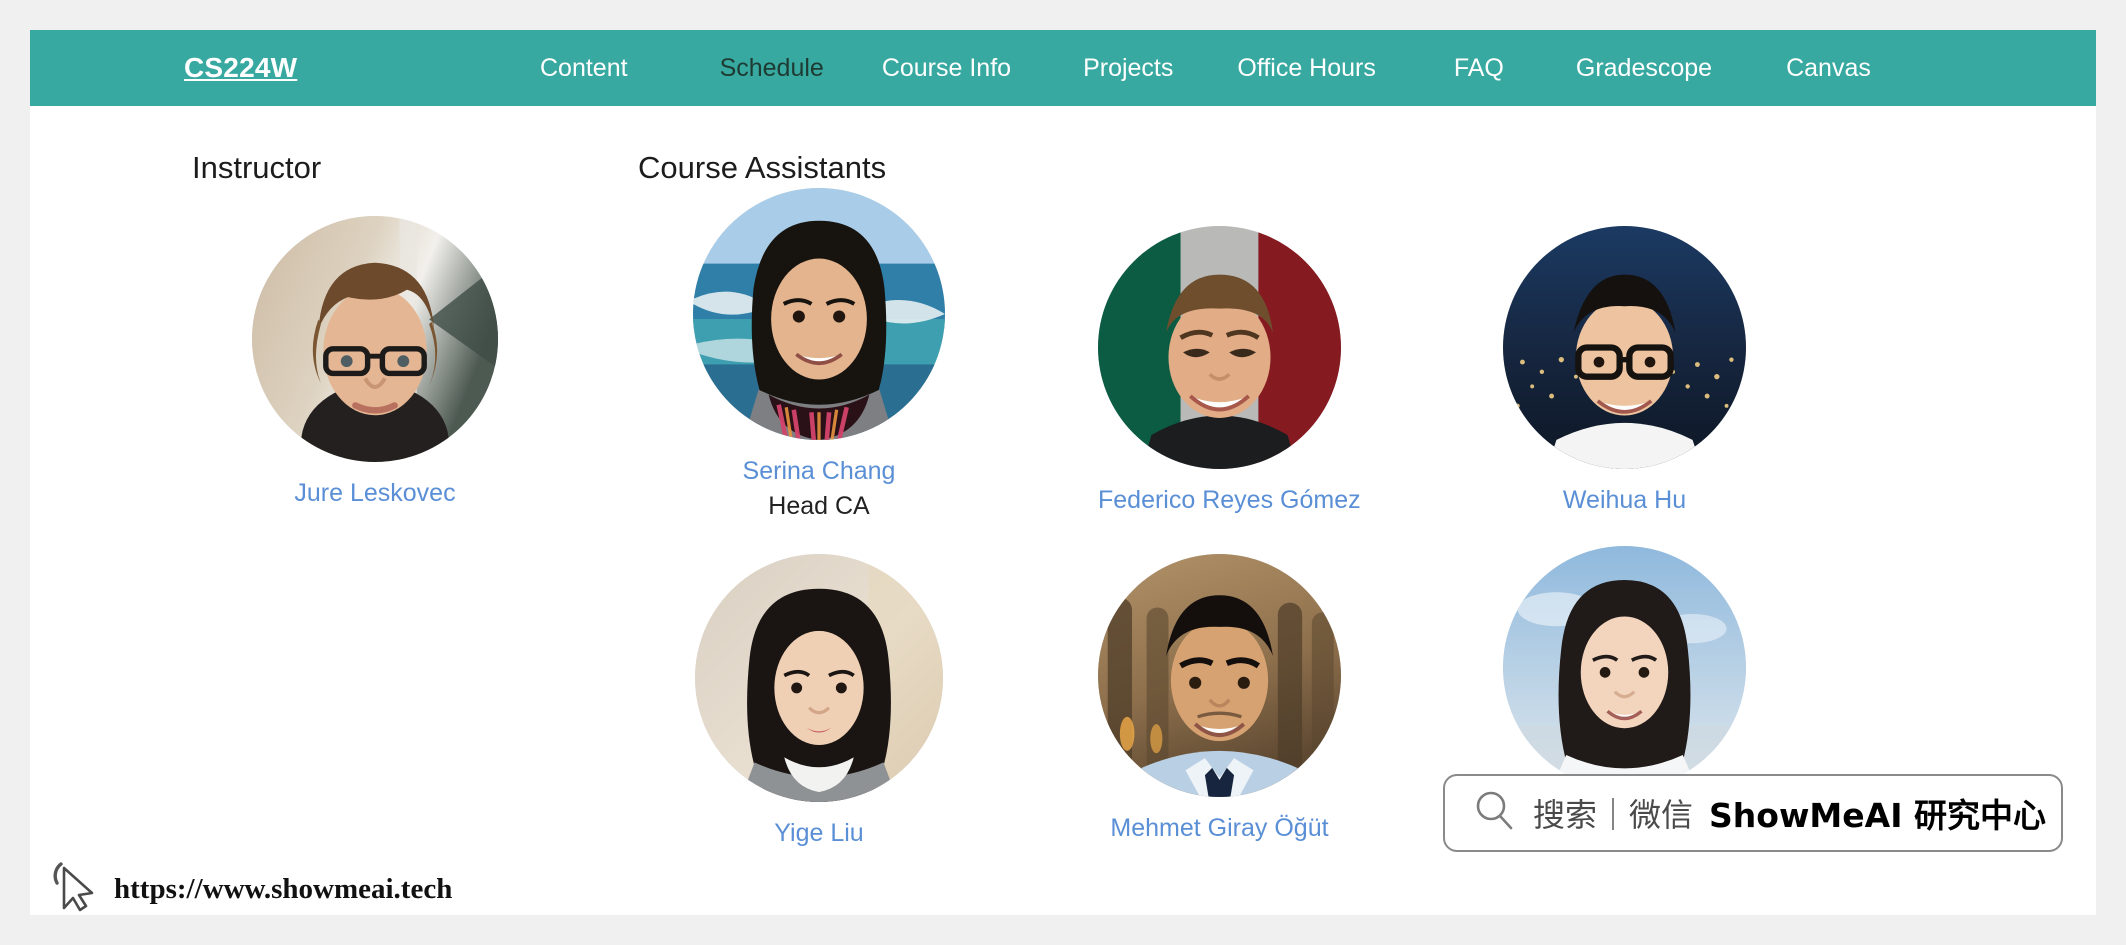  I want to click on assistant-name-link: Federico Reyes Gómez, so click(1229, 500).